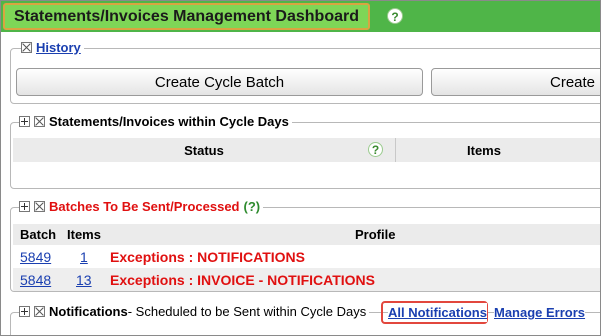 Image resolution: width=601 pixels, height=336 pixels. Describe the element at coordinates (484, 150) in the screenshot. I see `items-header-label: Items` at that location.